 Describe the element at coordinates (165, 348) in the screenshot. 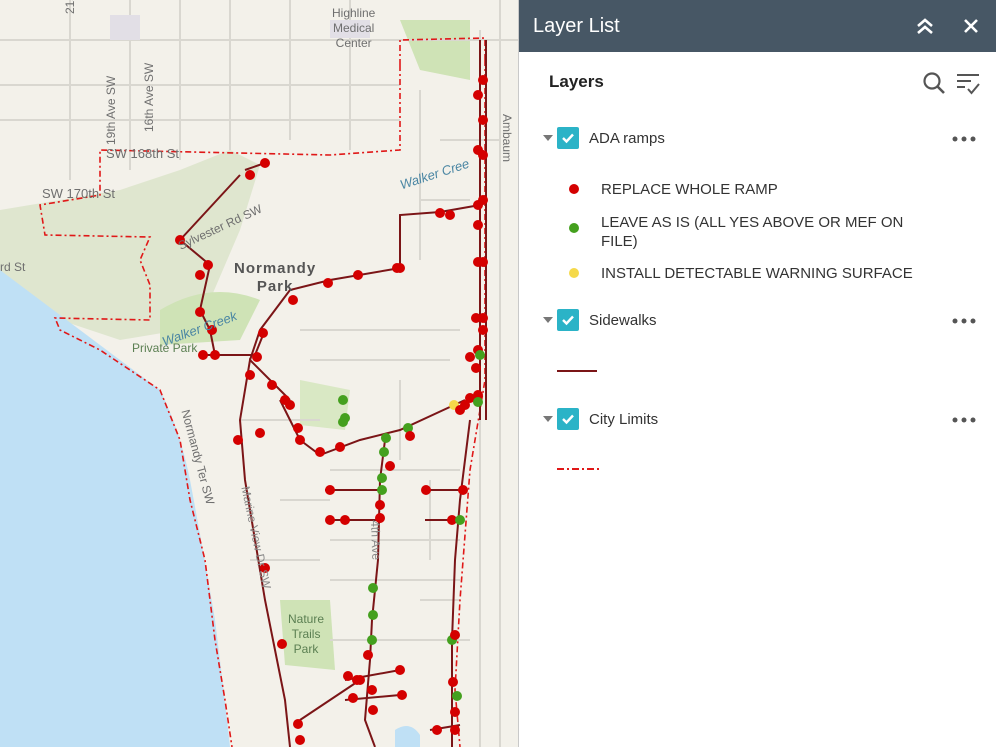

I see `private-park-label: Private Park` at that location.